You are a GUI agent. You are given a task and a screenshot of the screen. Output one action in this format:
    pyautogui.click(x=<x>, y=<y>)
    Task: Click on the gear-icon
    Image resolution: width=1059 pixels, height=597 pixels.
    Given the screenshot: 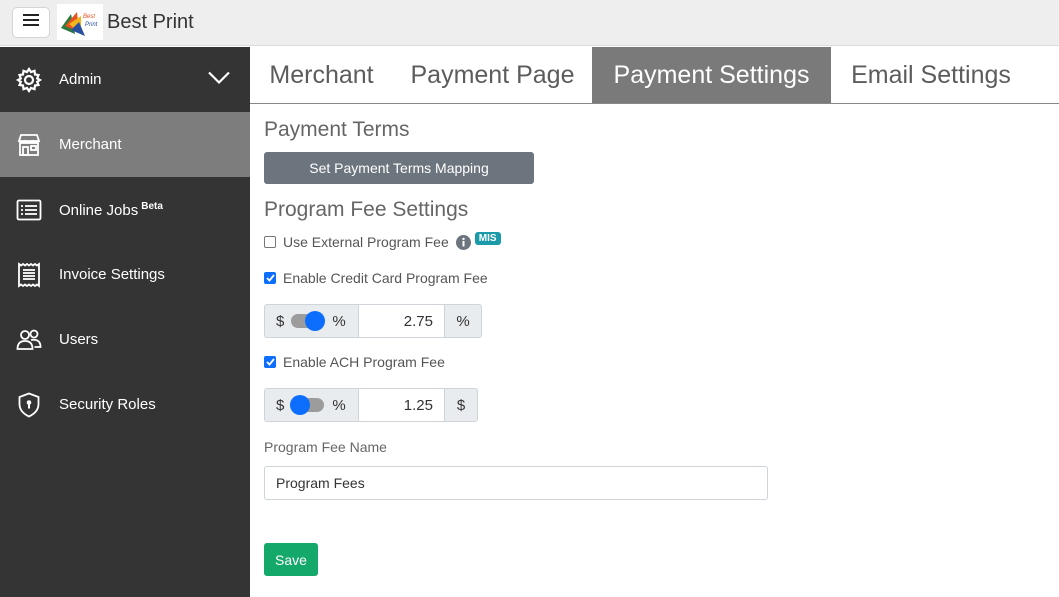 What is the action you would take?
    pyautogui.click(x=29, y=79)
    